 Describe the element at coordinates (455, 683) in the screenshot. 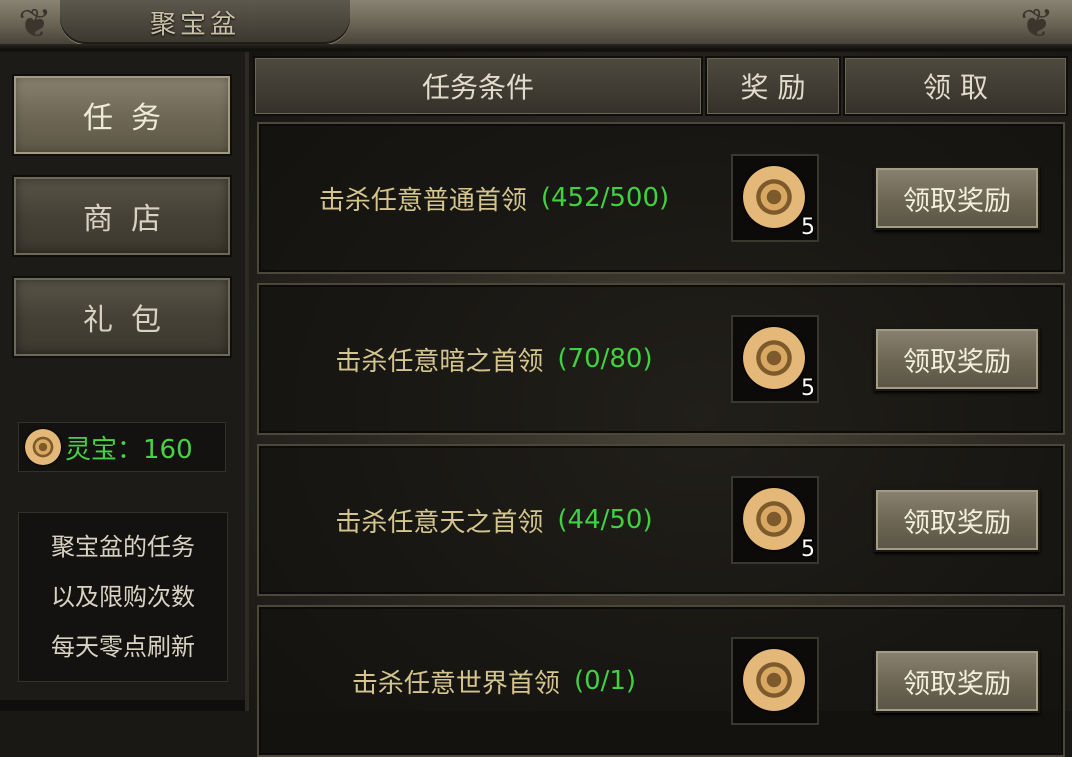

I see `task-name: 击杀任意世界首领` at that location.